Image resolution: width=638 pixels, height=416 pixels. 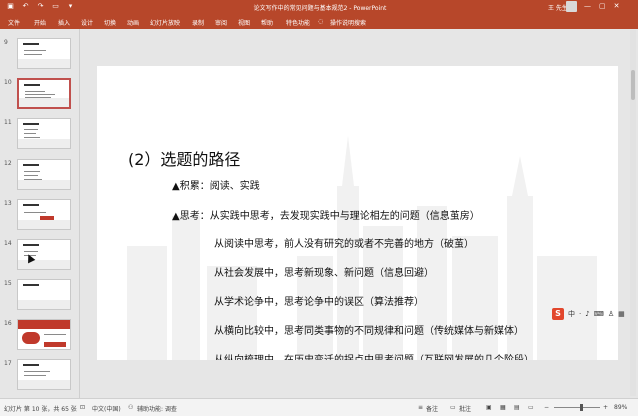 I want to click on bullet-accumulate: ▲积累：阅读、实践, so click(x=216, y=184).